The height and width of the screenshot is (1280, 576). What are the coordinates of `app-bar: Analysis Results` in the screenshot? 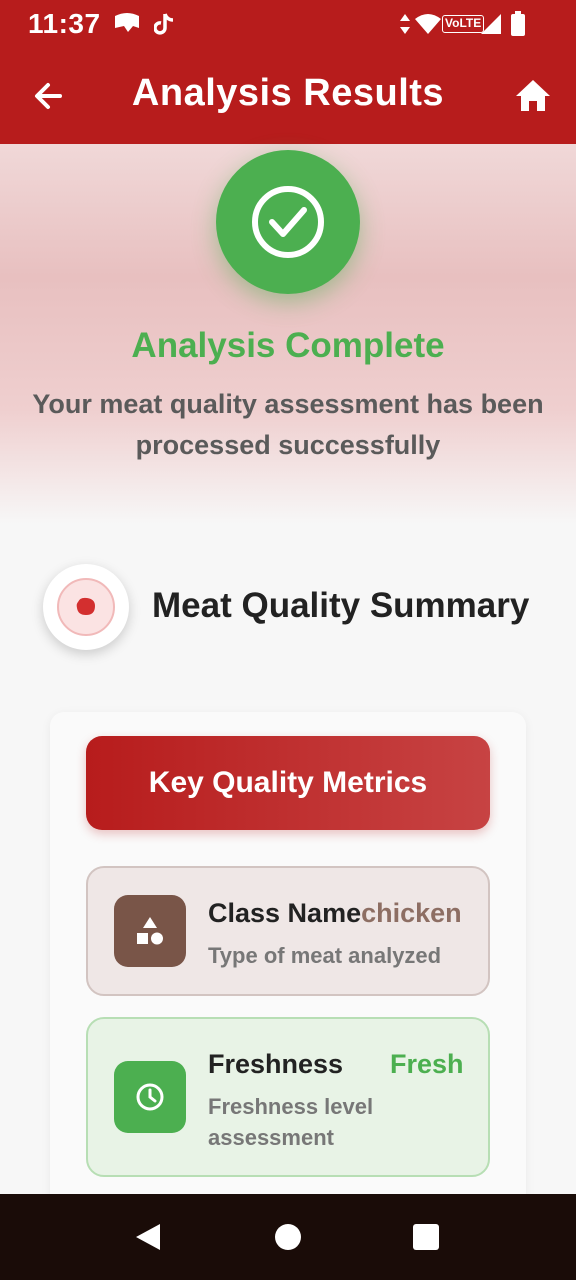 It's located at (288, 96).